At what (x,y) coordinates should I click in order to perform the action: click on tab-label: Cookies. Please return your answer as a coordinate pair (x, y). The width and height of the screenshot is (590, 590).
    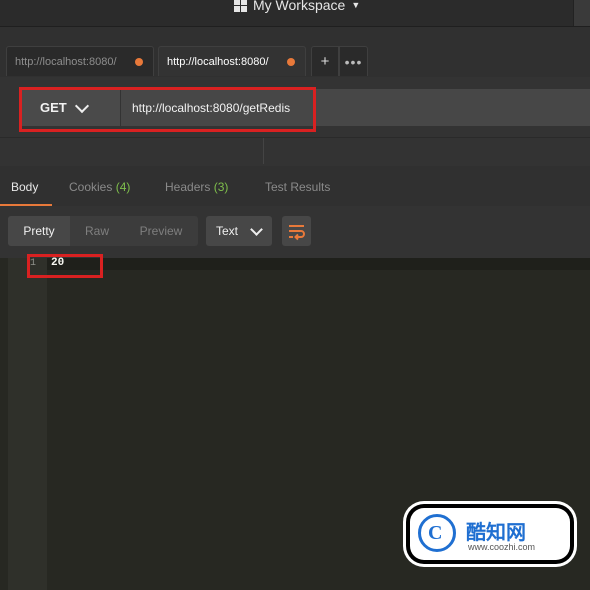
    Looking at the image, I should click on (91, 187).